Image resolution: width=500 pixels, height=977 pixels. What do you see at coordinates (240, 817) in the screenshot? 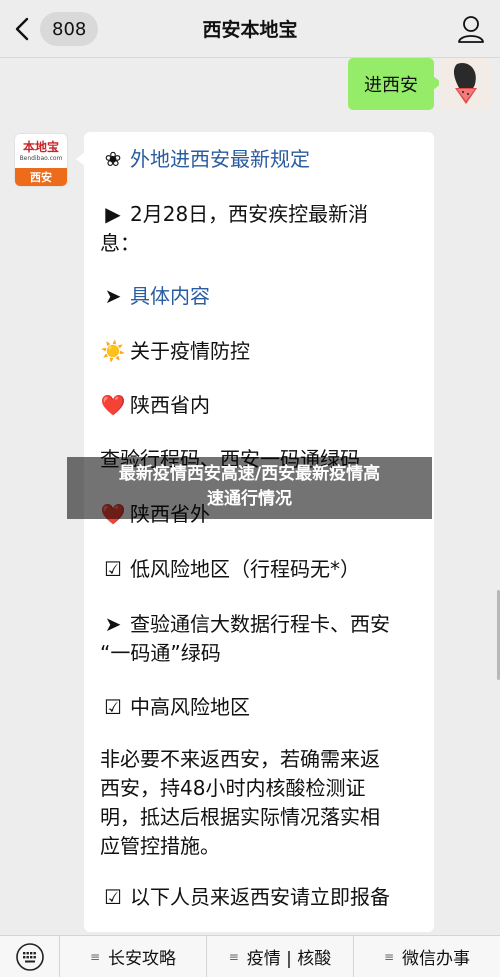
I see `message-line: 明，抵达后根据实际情况落实相` at bounding box center [240, 817].